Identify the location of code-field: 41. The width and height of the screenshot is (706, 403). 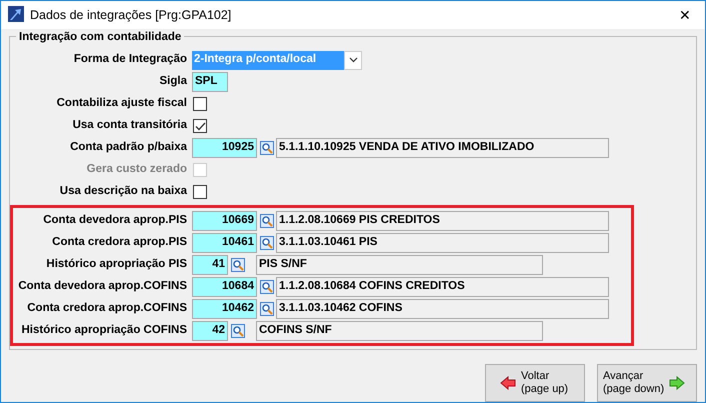
(210, 265).